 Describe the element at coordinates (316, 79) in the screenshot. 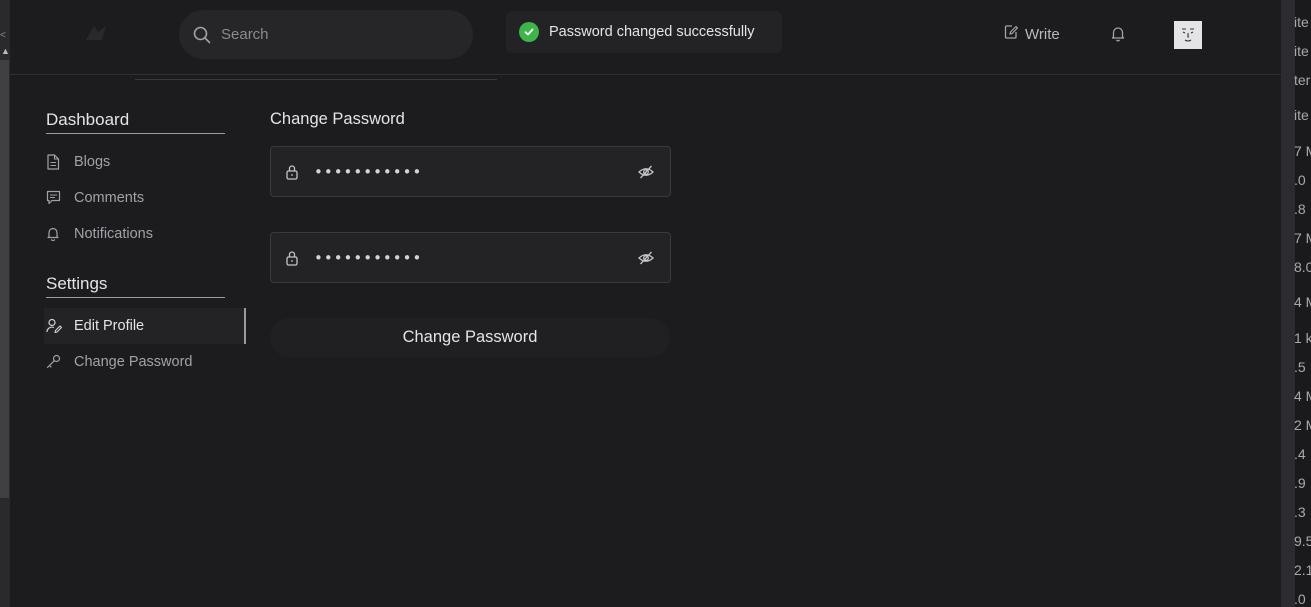

I see `divider` at that location.